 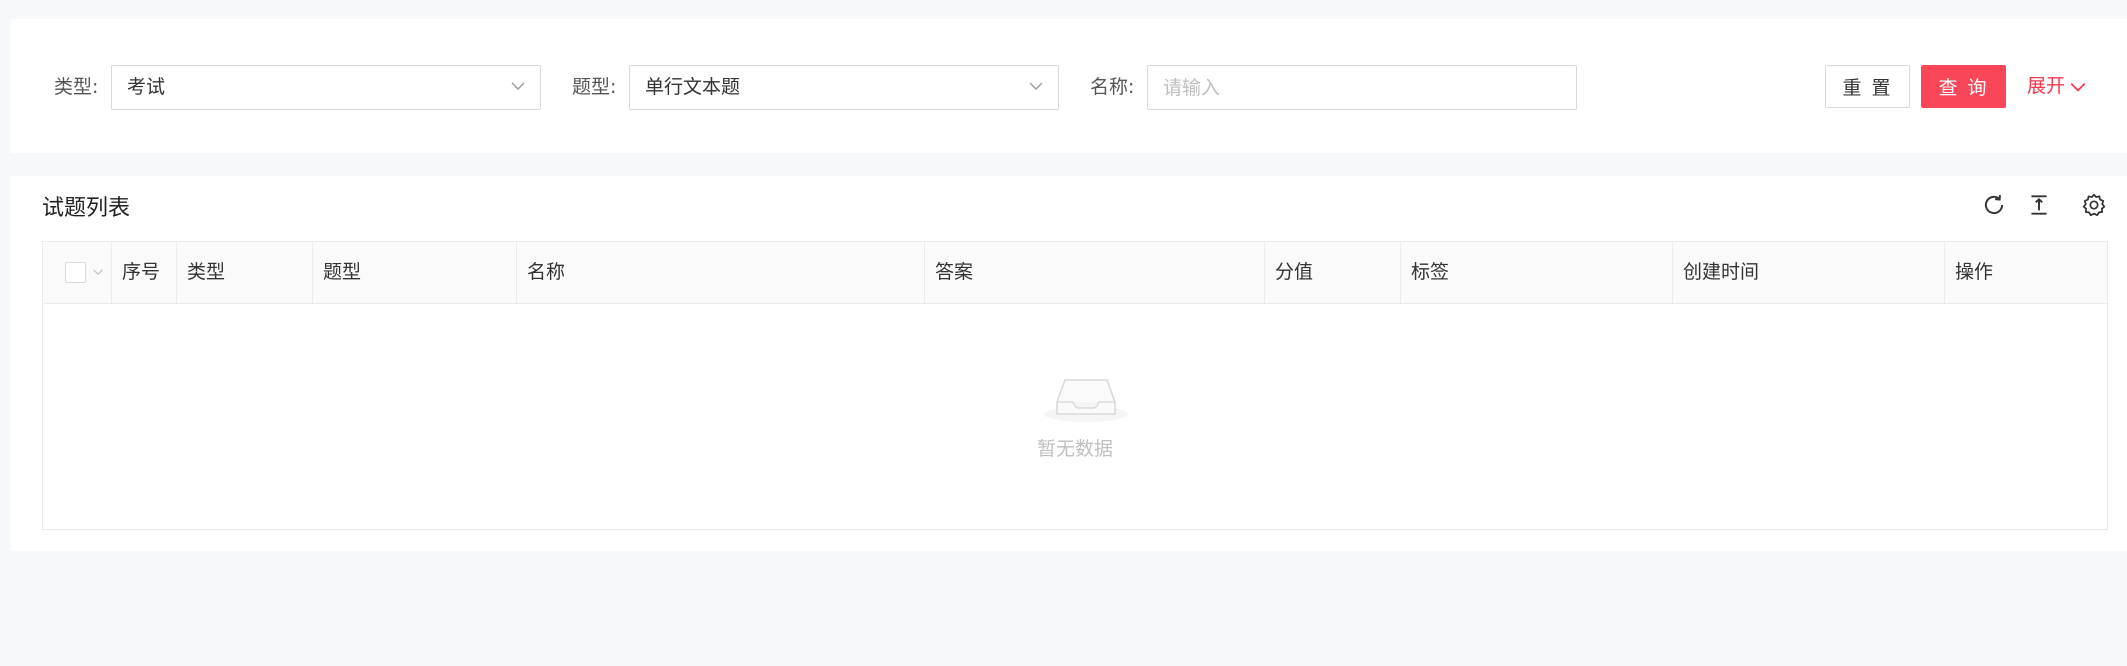 I want to click on expand-toggle-label: 展开, so click(x=2046, y=86).